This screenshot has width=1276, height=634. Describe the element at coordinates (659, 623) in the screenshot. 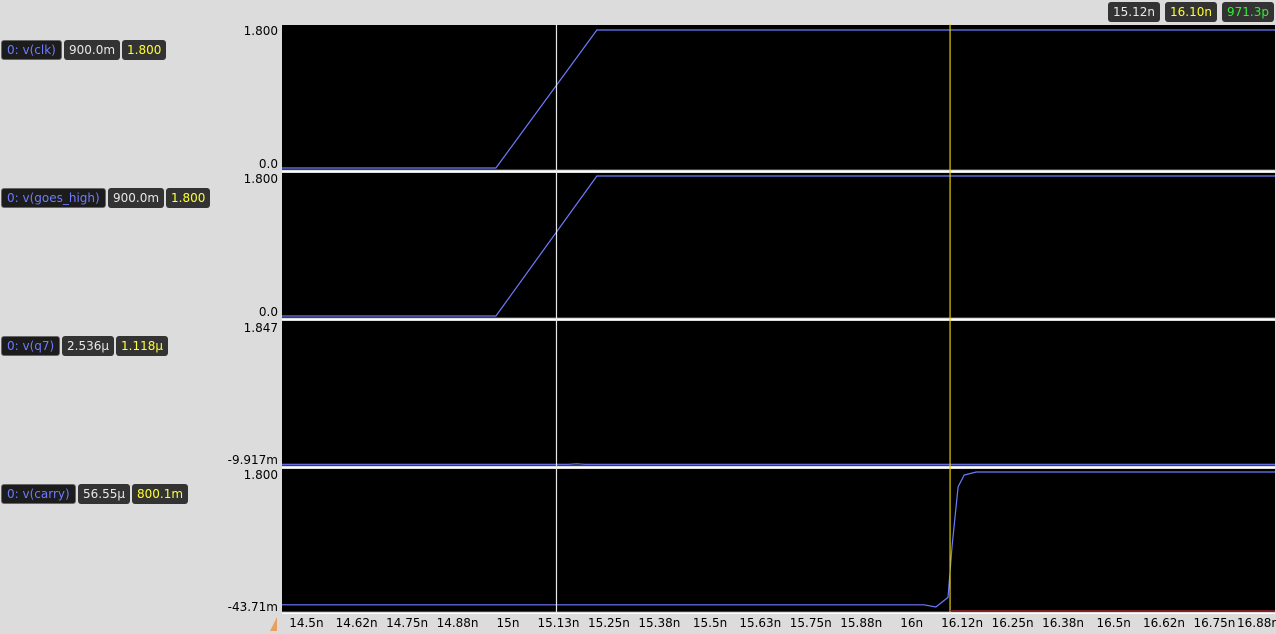

I see `x-tick-label: 15.38n` at that location.